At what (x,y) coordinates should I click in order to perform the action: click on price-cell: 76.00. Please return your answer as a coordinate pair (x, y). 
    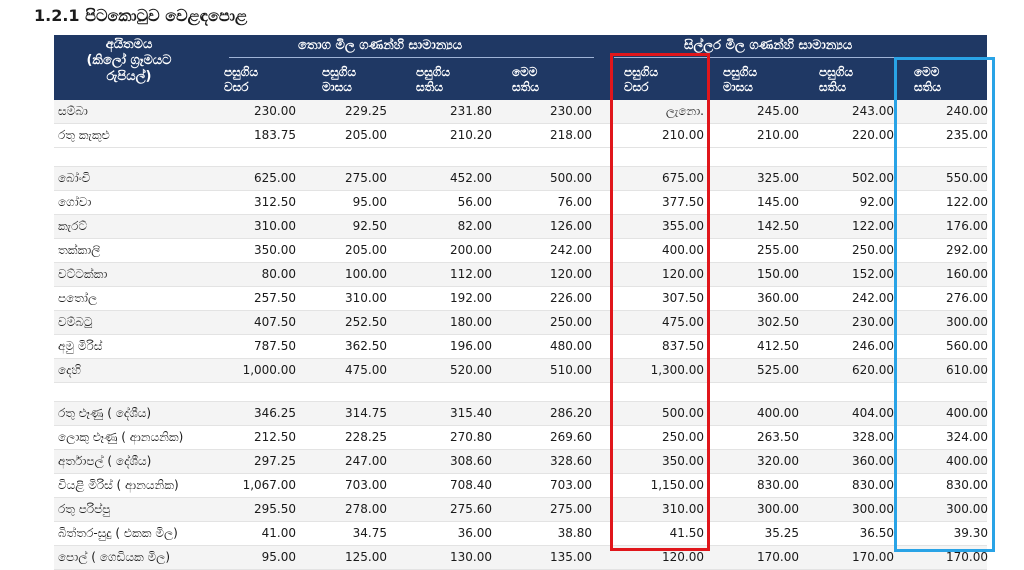
    Looking at the image, I should click on (574, 202).